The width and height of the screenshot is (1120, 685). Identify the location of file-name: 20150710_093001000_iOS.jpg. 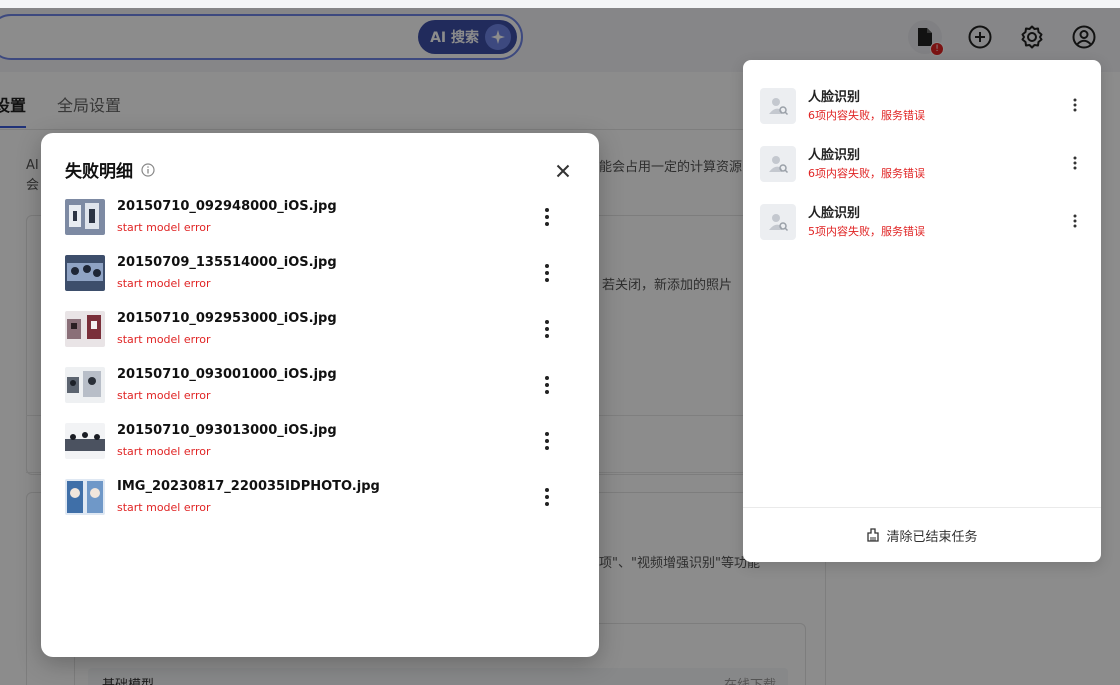
(227, 374).